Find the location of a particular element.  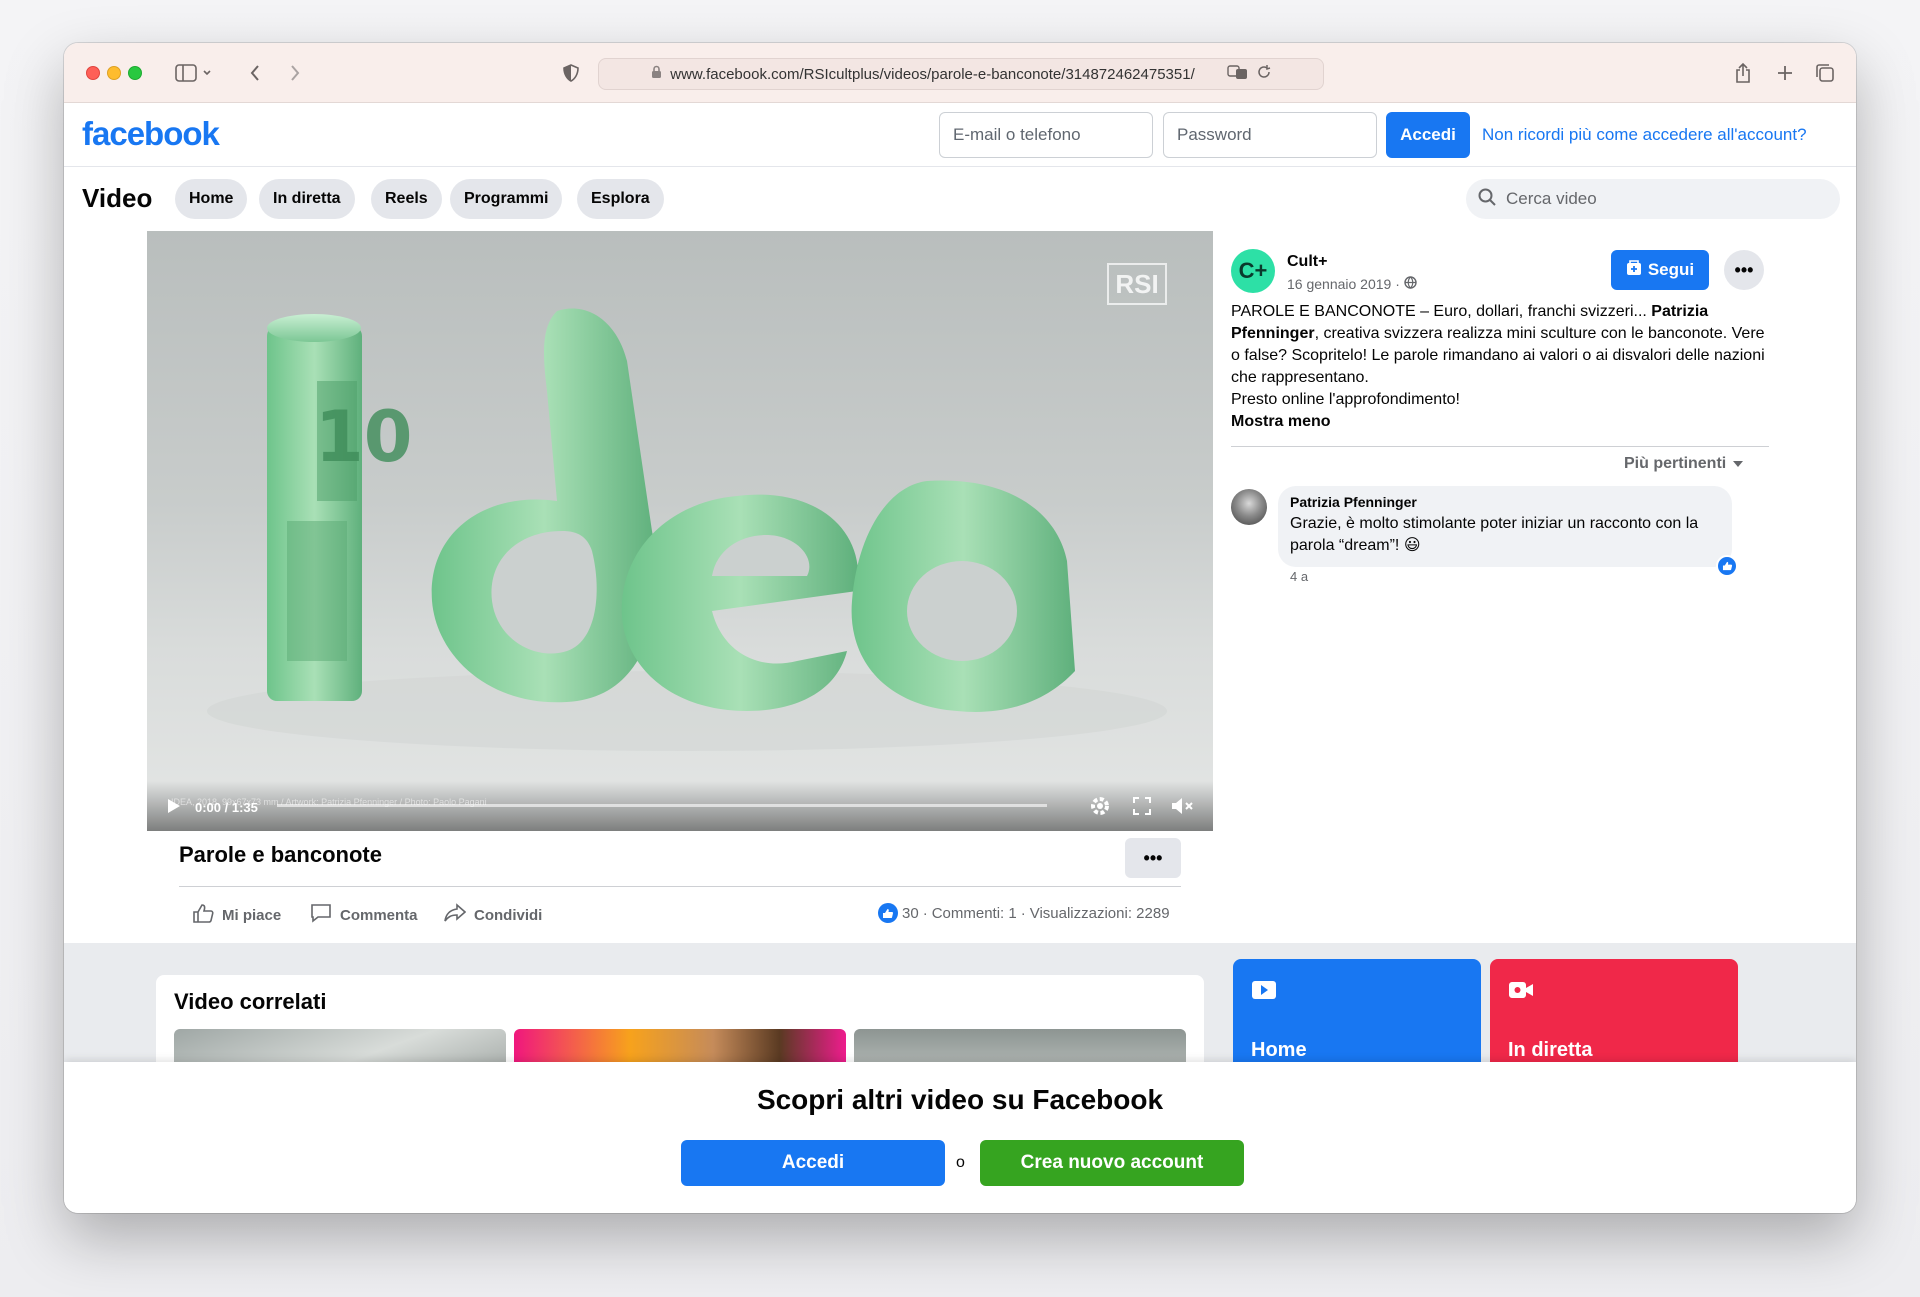

comment-author: Patrizia Pfenninger is located at coordinates (1505, 502).